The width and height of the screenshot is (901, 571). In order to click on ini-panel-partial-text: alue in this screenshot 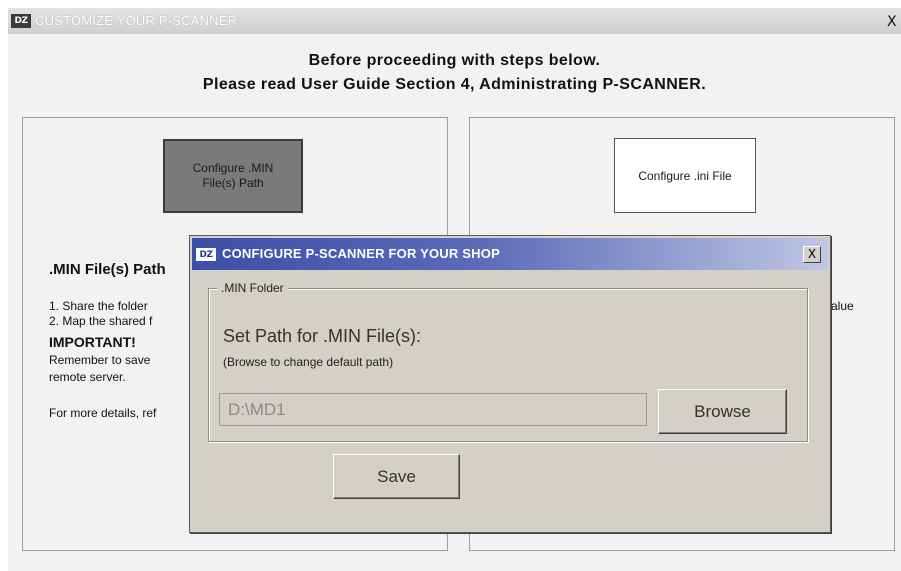, I will do `click(842, 306)`.